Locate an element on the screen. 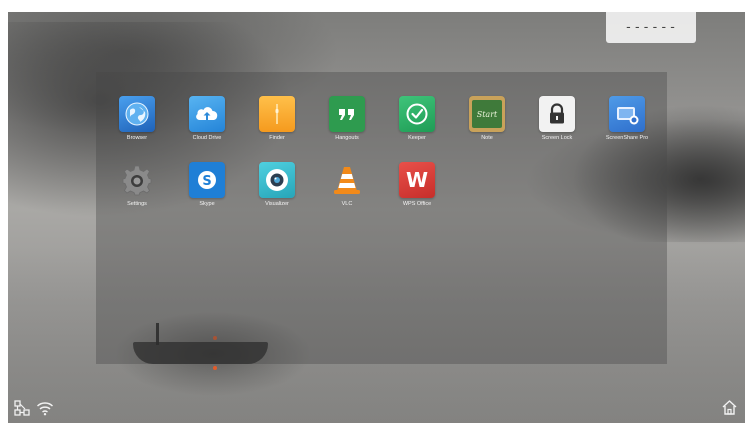 This screenshot has height=423, width=745. app-wps-office: W WPS Office is located at coordinates (417, 184).